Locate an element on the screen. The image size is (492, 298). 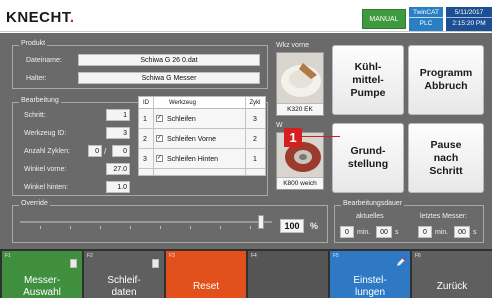
letztes-min-field: 0 is located at coordinates (425, 232).